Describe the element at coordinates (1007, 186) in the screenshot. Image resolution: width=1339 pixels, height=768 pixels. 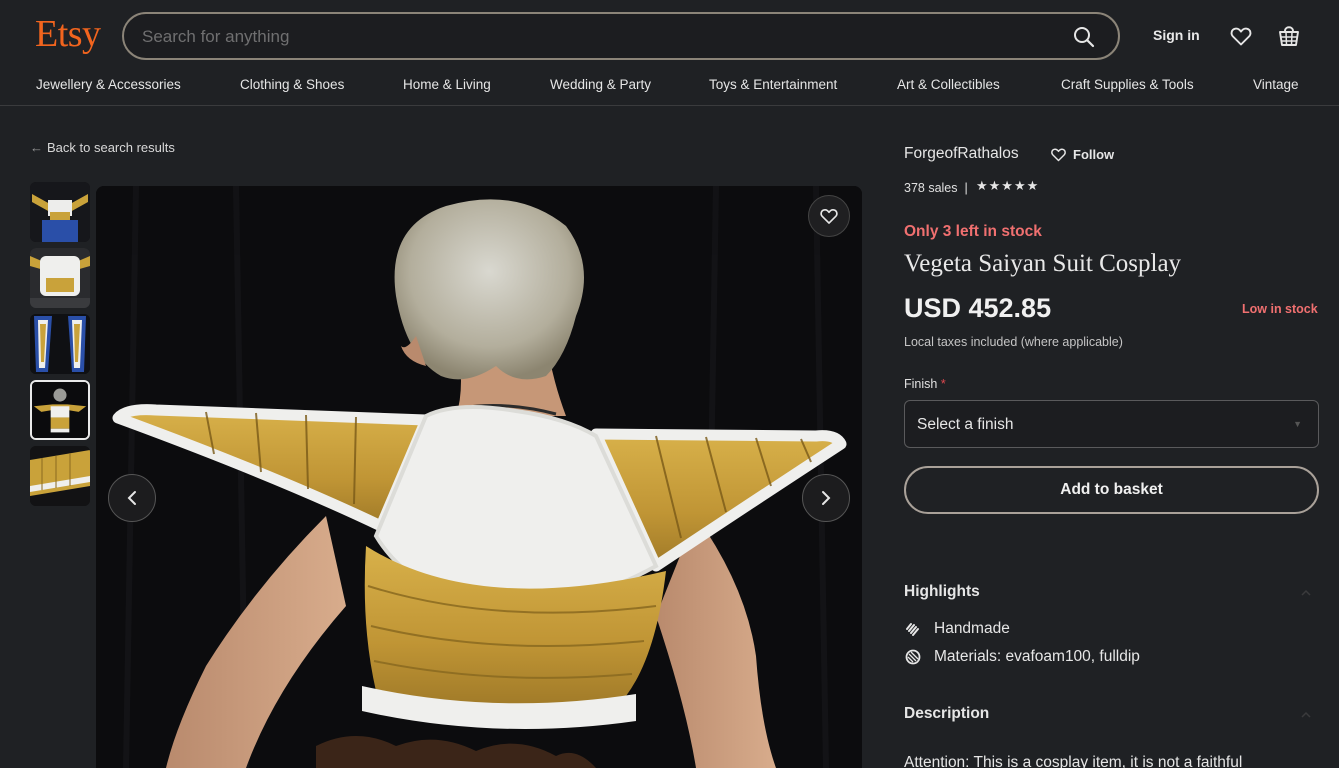
I see `rating-stars: ★★★★★` at that location.